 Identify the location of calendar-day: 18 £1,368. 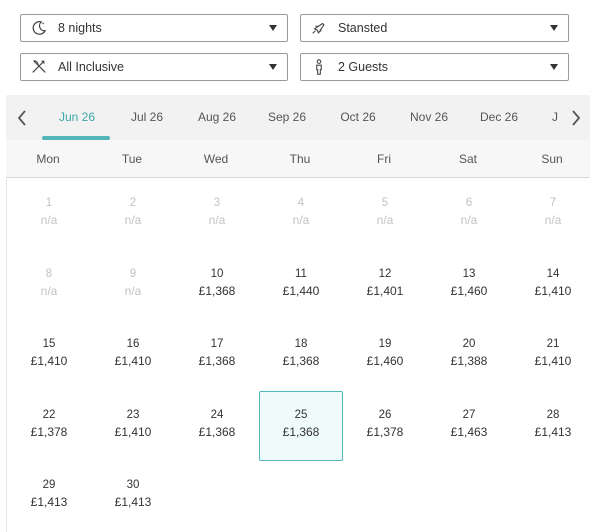
(301, 355).